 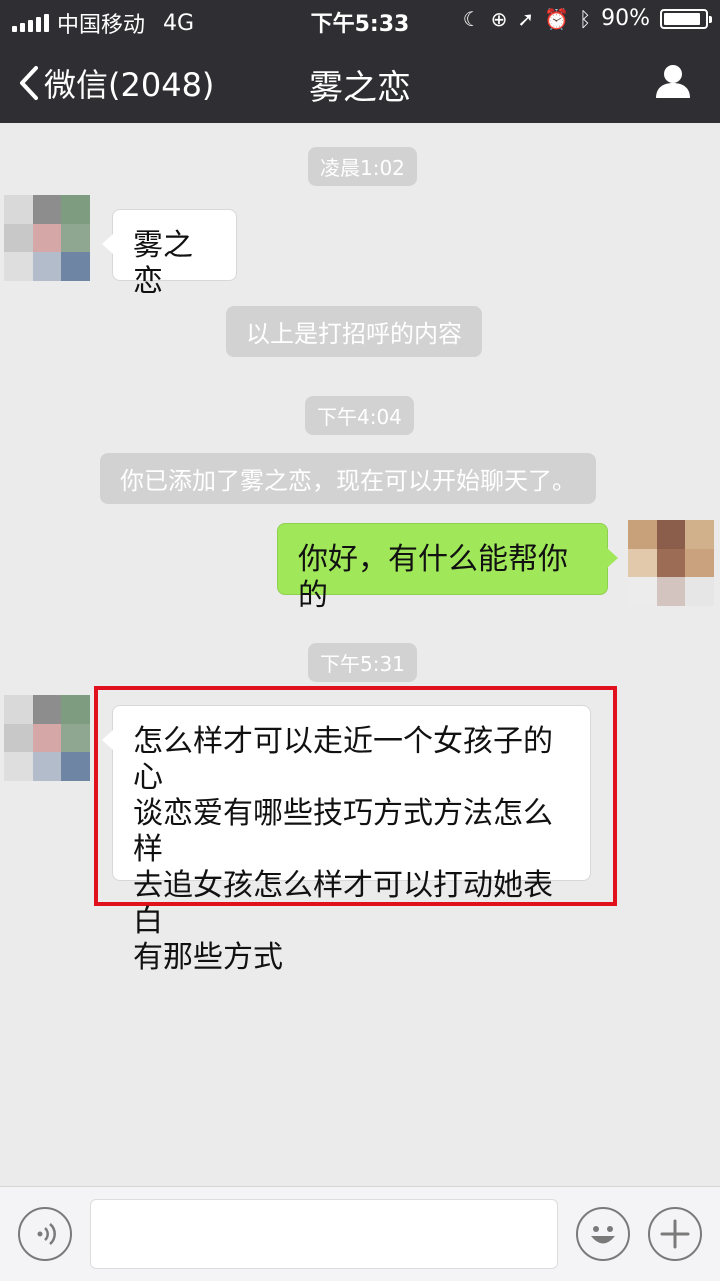 I want to click on chat-title: 雾之恋, so click(x=360, y=88).